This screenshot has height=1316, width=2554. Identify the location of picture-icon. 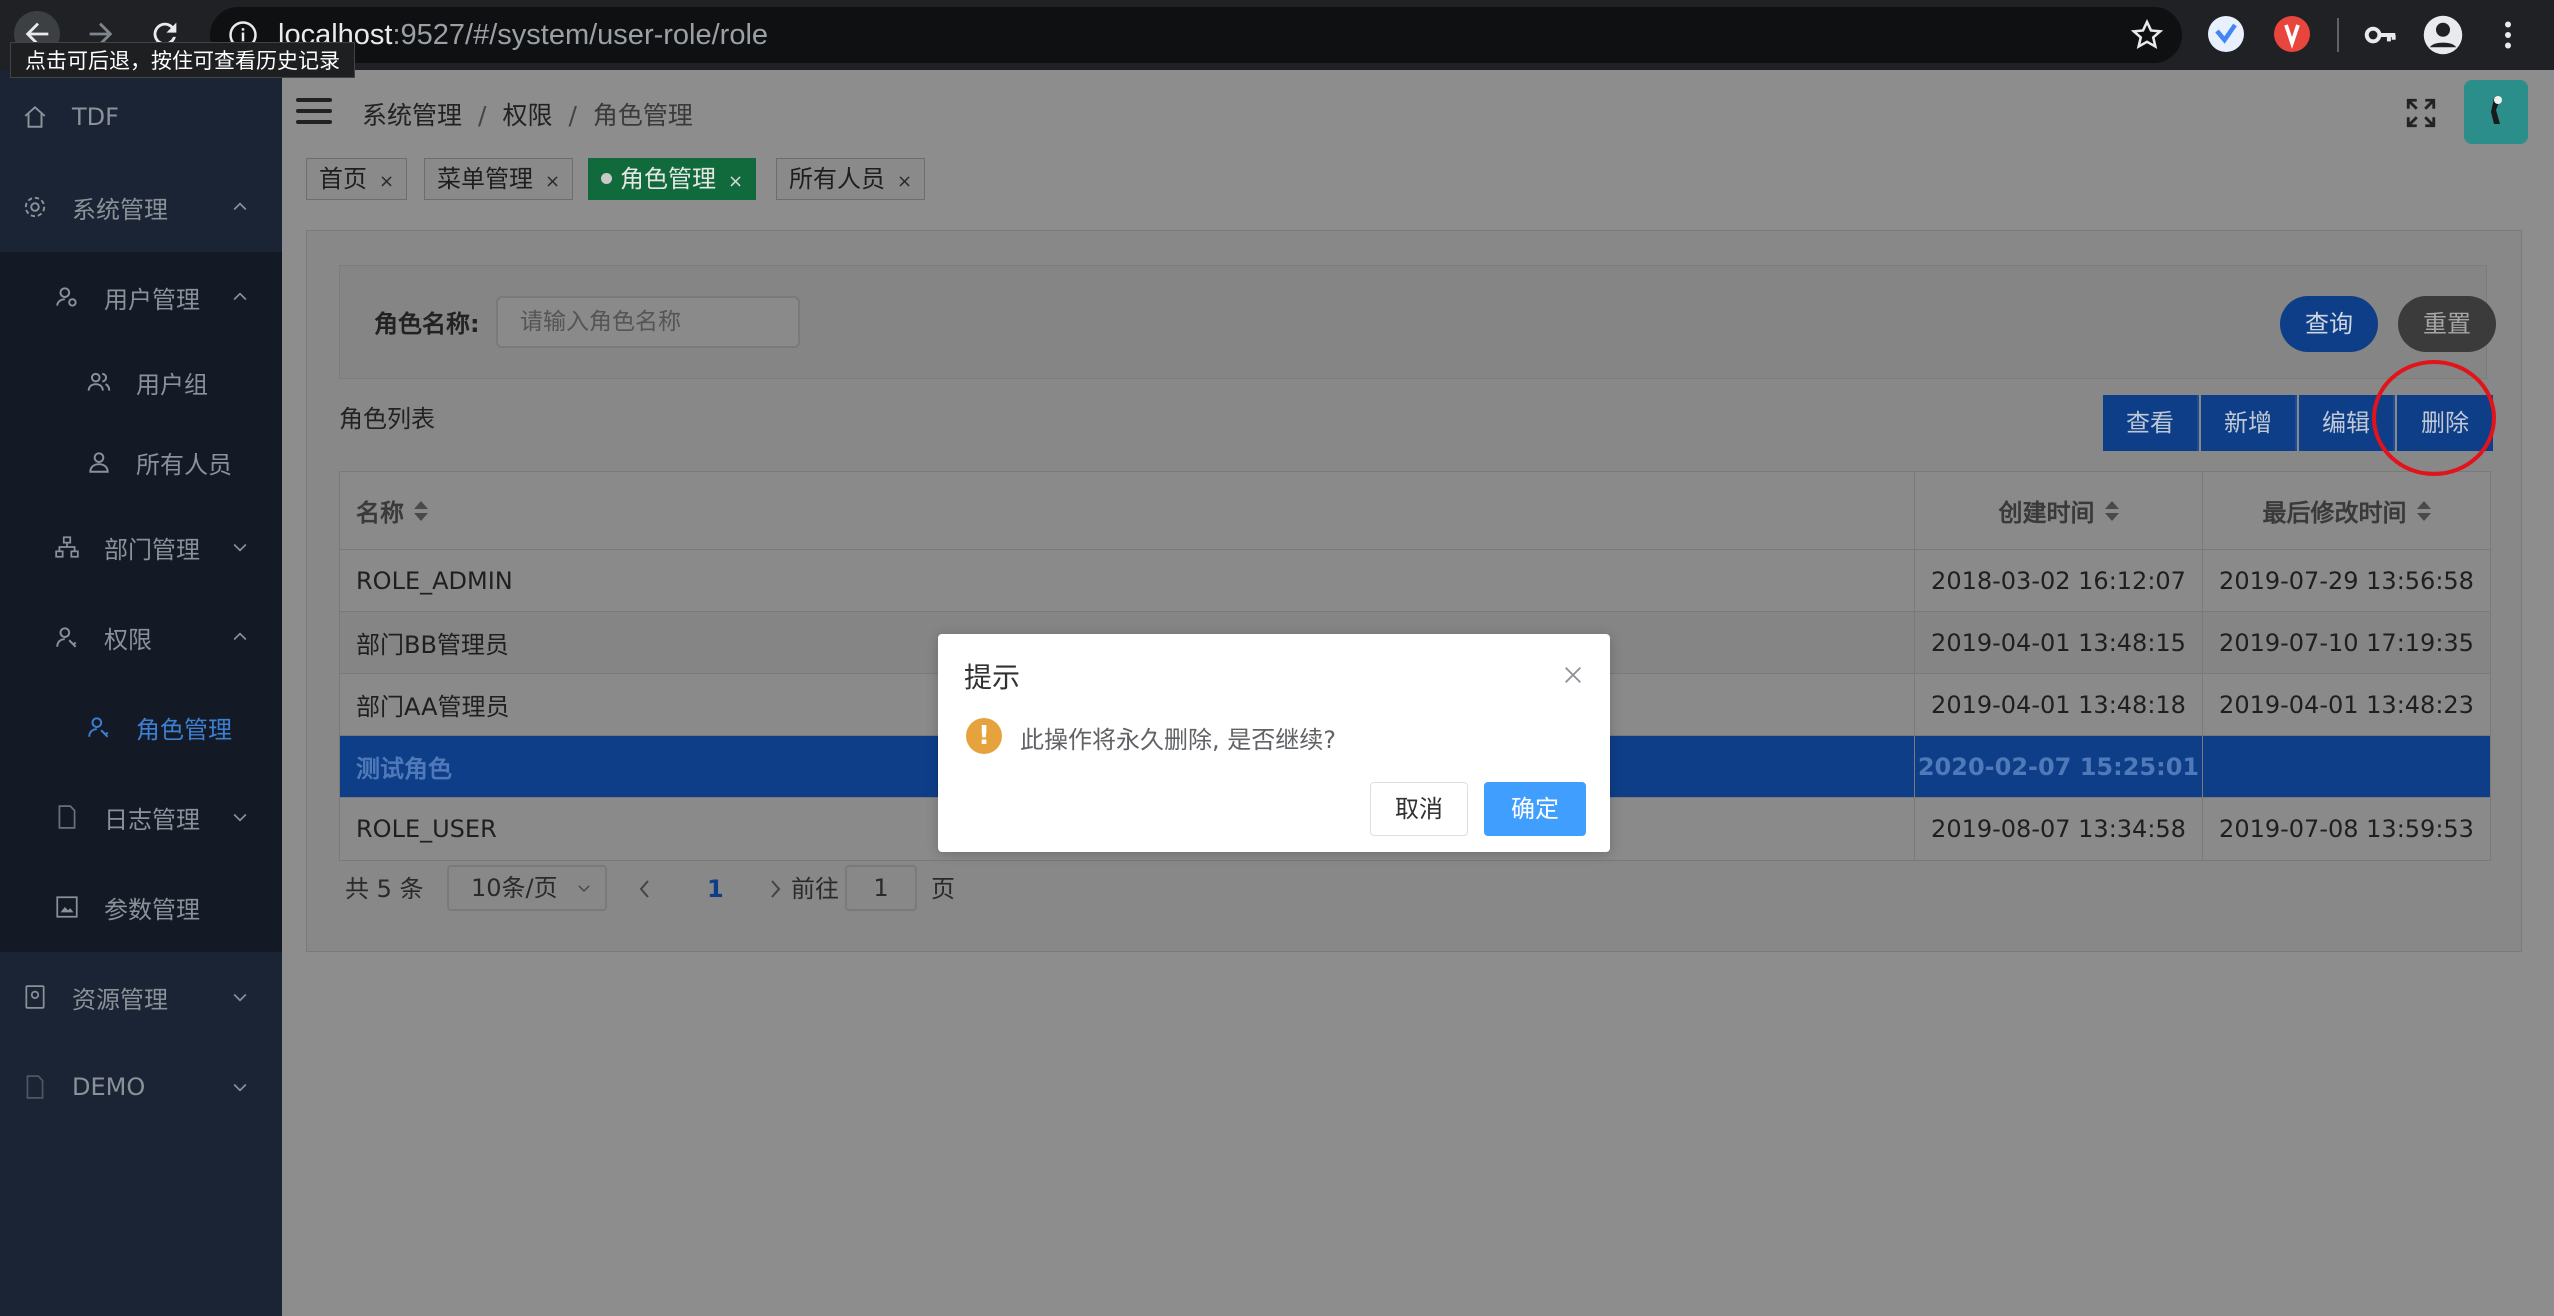
(67, 907).